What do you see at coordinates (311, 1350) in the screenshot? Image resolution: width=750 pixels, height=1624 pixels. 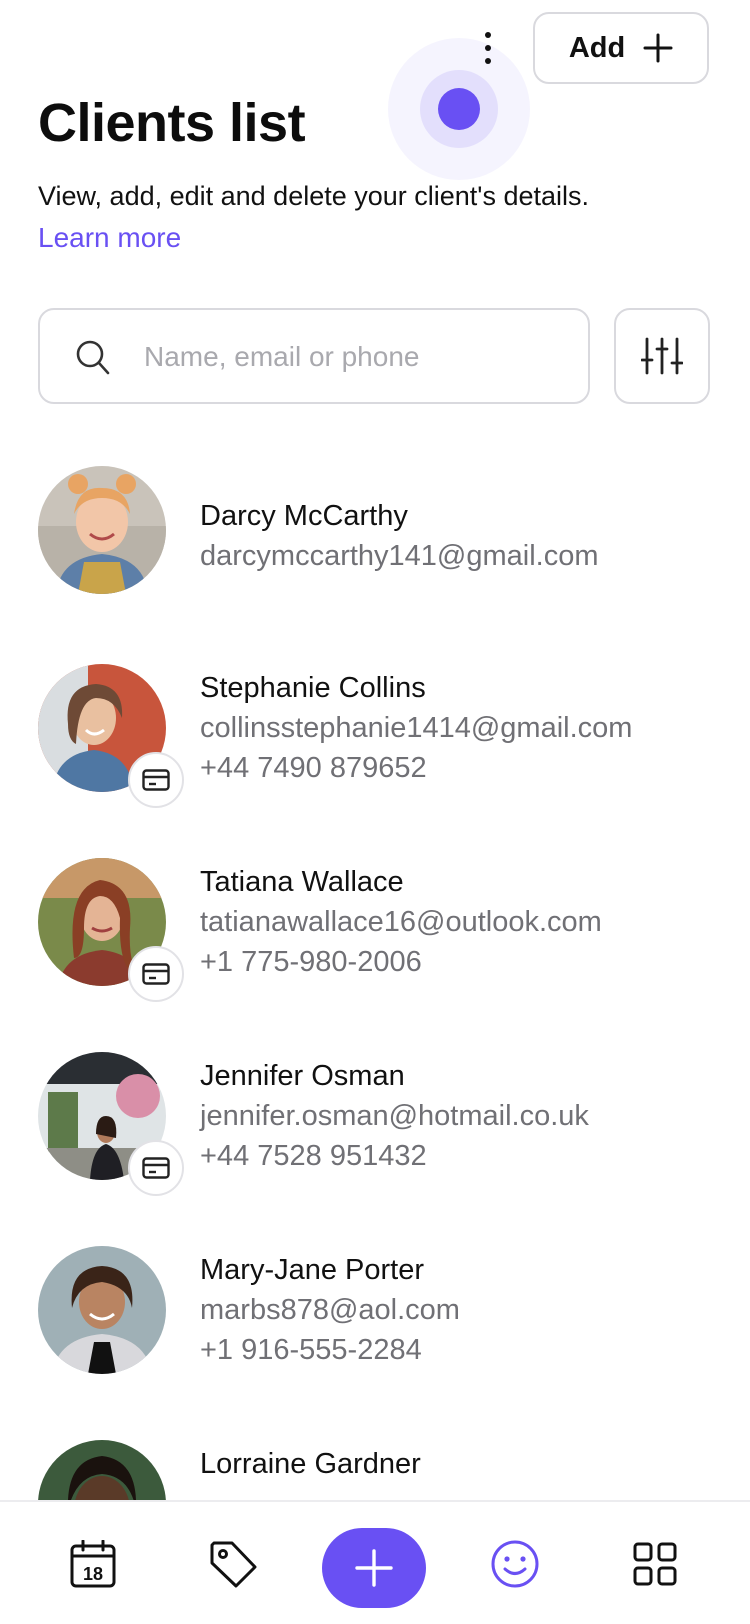 I see `client-phone: +1 916-555-2284` at bounding box center [311, 1350].